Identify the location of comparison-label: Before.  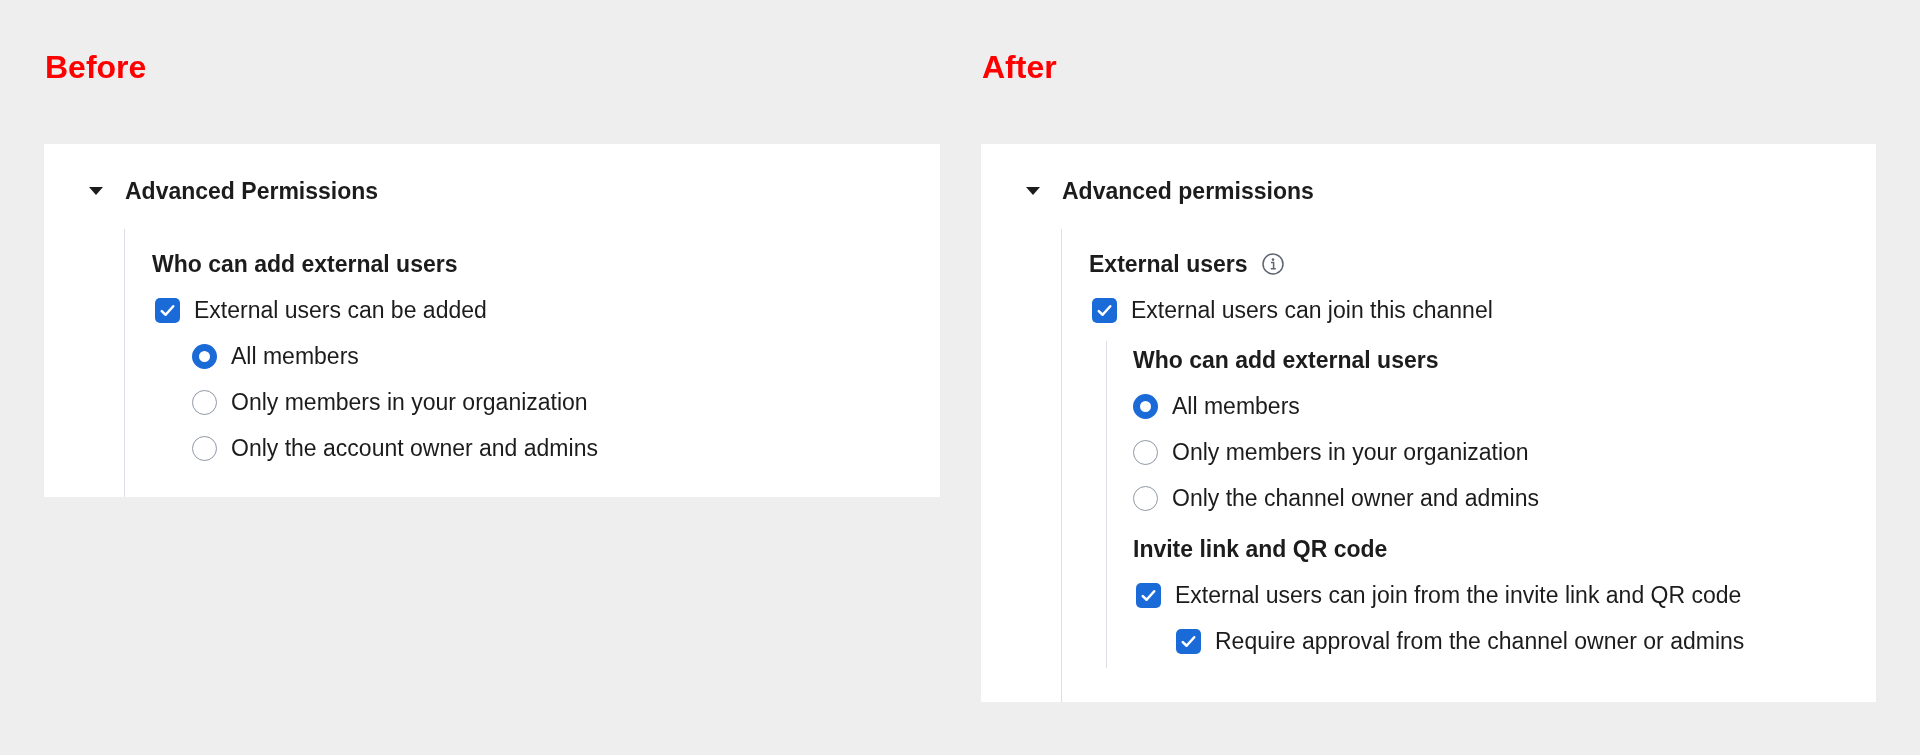
(96, 67).